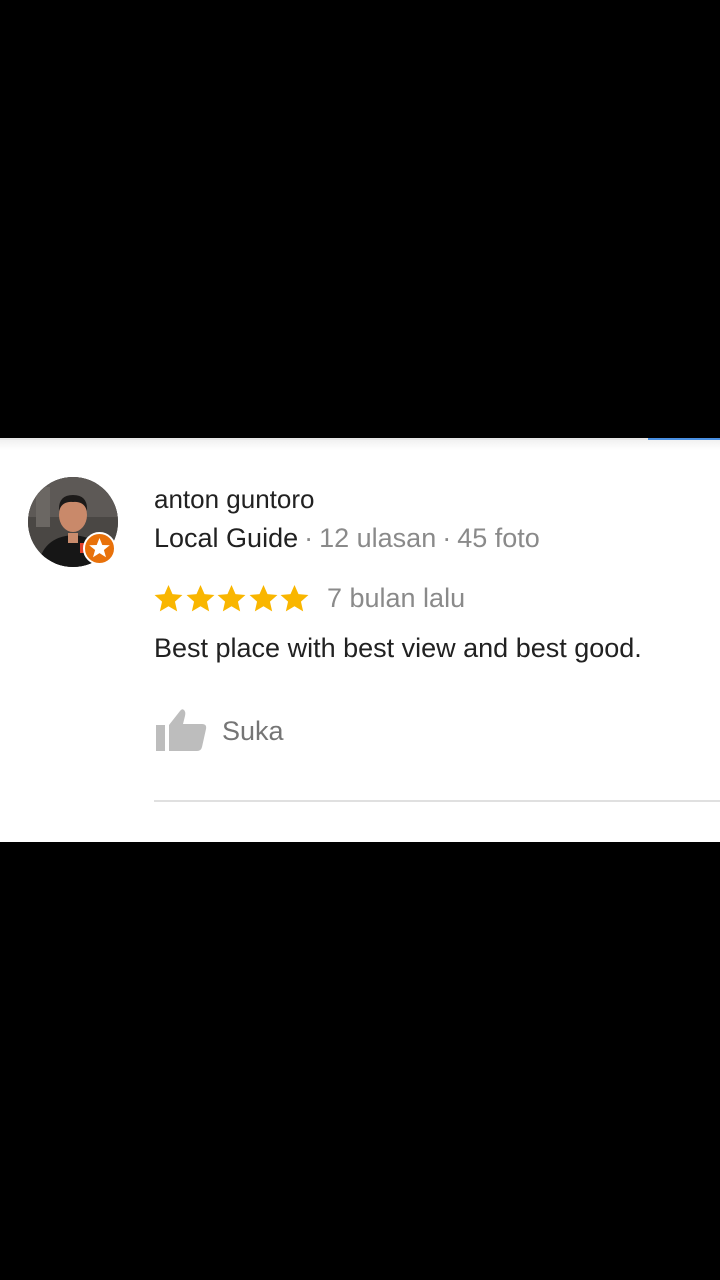  I want to click on review-date: 7 bulan lalu, so click(396, 597).